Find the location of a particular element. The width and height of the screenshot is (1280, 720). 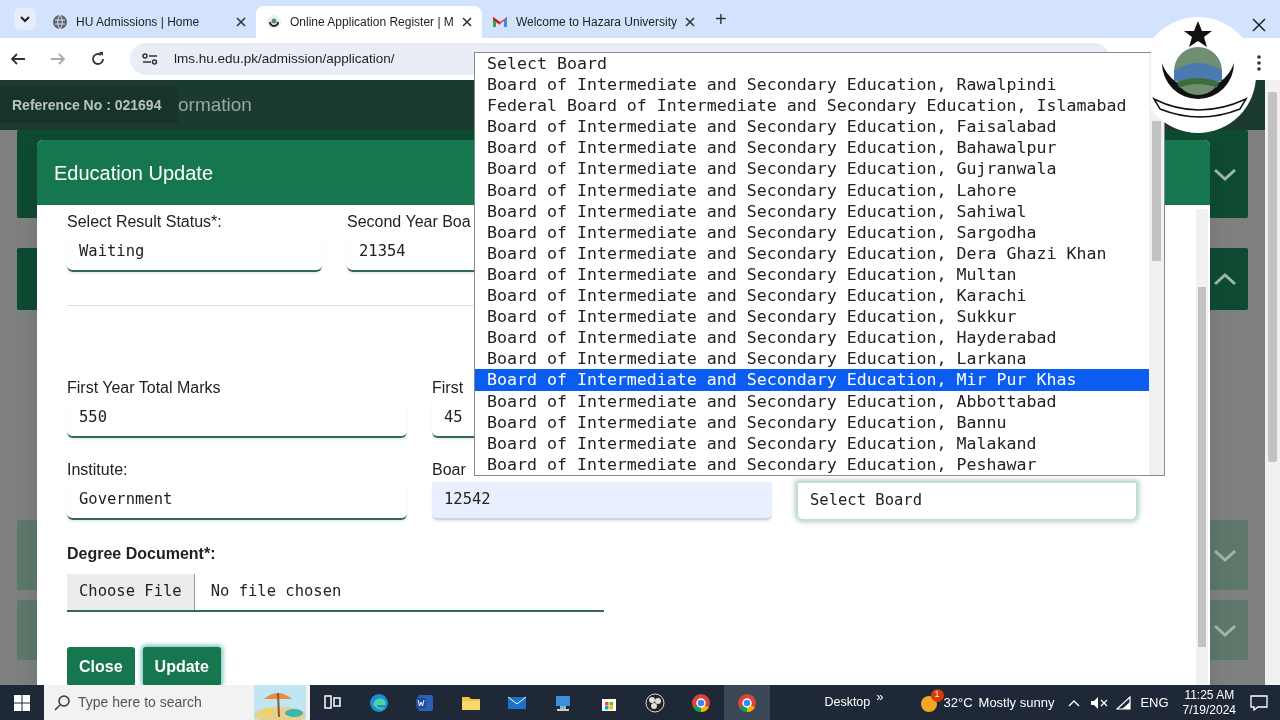

notification-badge: 1 is located at coordinates (937, 695).